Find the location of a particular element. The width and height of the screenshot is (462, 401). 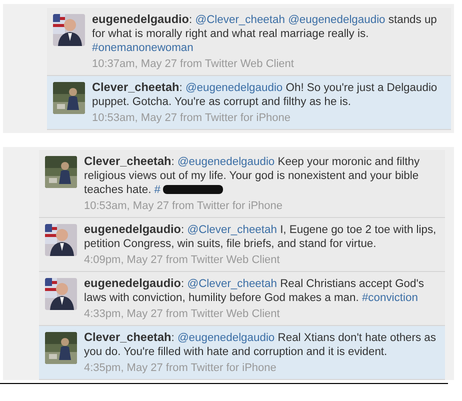

tweet-text: Clever_cheetah: @eugenedelgaudio Oh! So you're just a Delgaudio puppet. Gotcha. You're as corrupt and filthy as he is. is located at coordinates (265, 94).